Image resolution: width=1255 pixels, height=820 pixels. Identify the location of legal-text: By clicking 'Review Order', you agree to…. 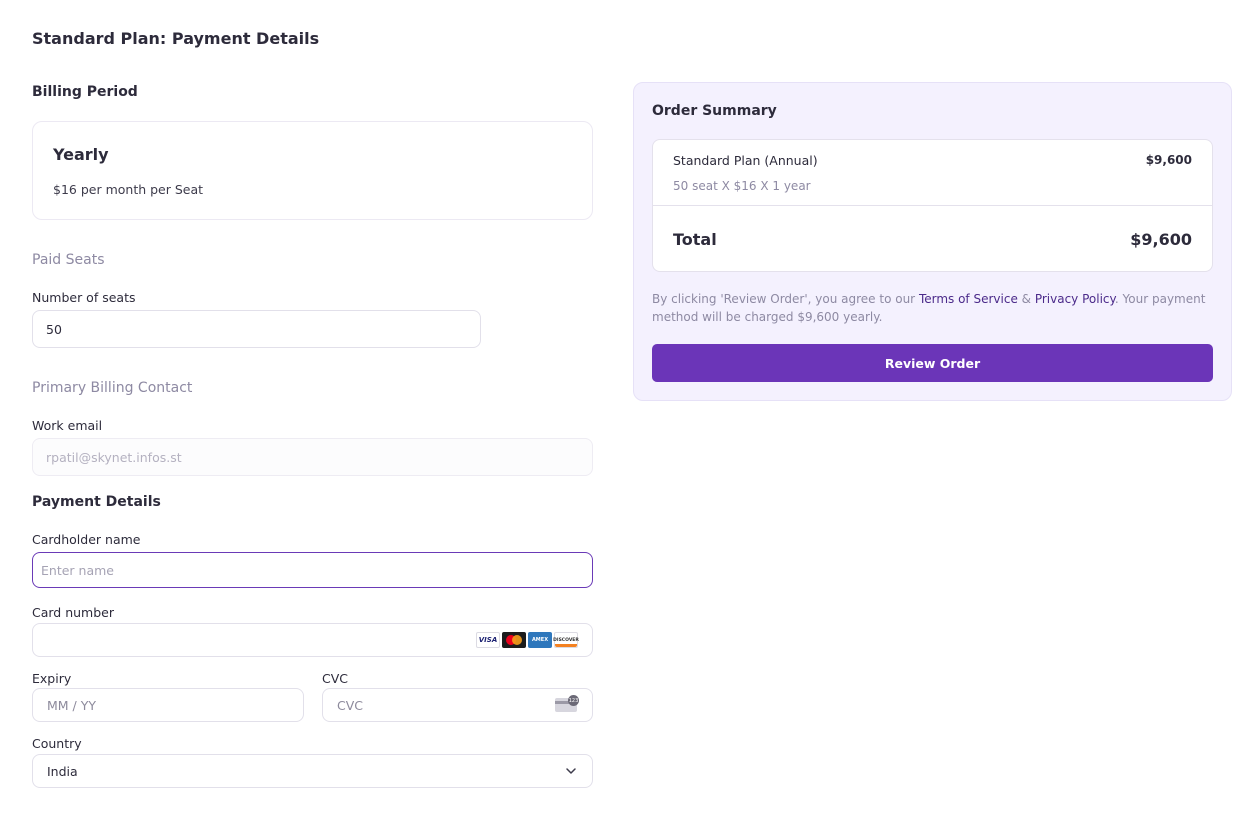
(929, 308).